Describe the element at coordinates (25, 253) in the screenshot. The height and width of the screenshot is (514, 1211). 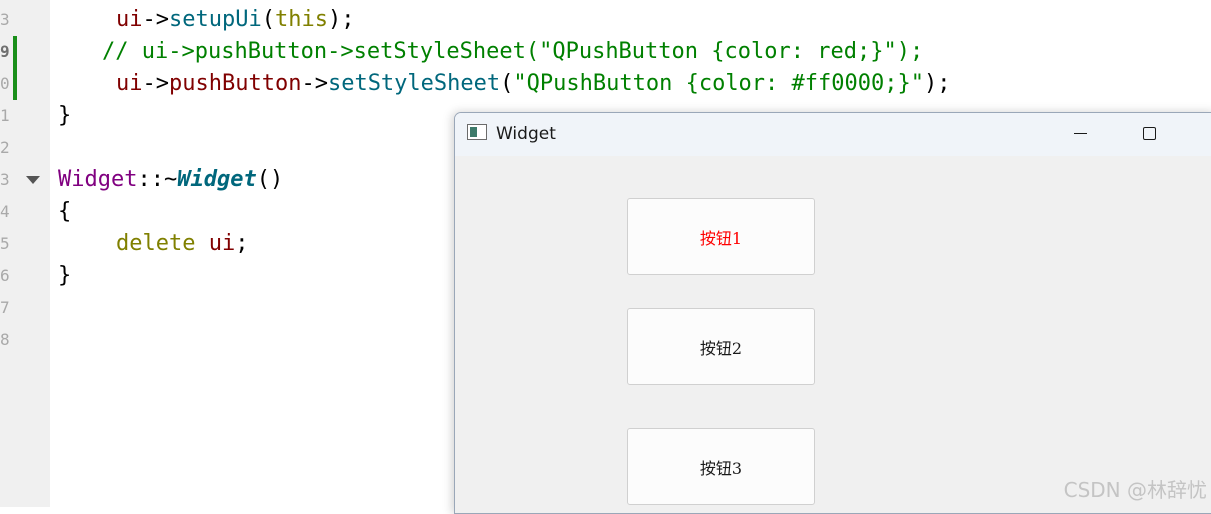
I see `editor-gutter: 3 9 0 1 2 3 4 5 6 7 8` at that location.